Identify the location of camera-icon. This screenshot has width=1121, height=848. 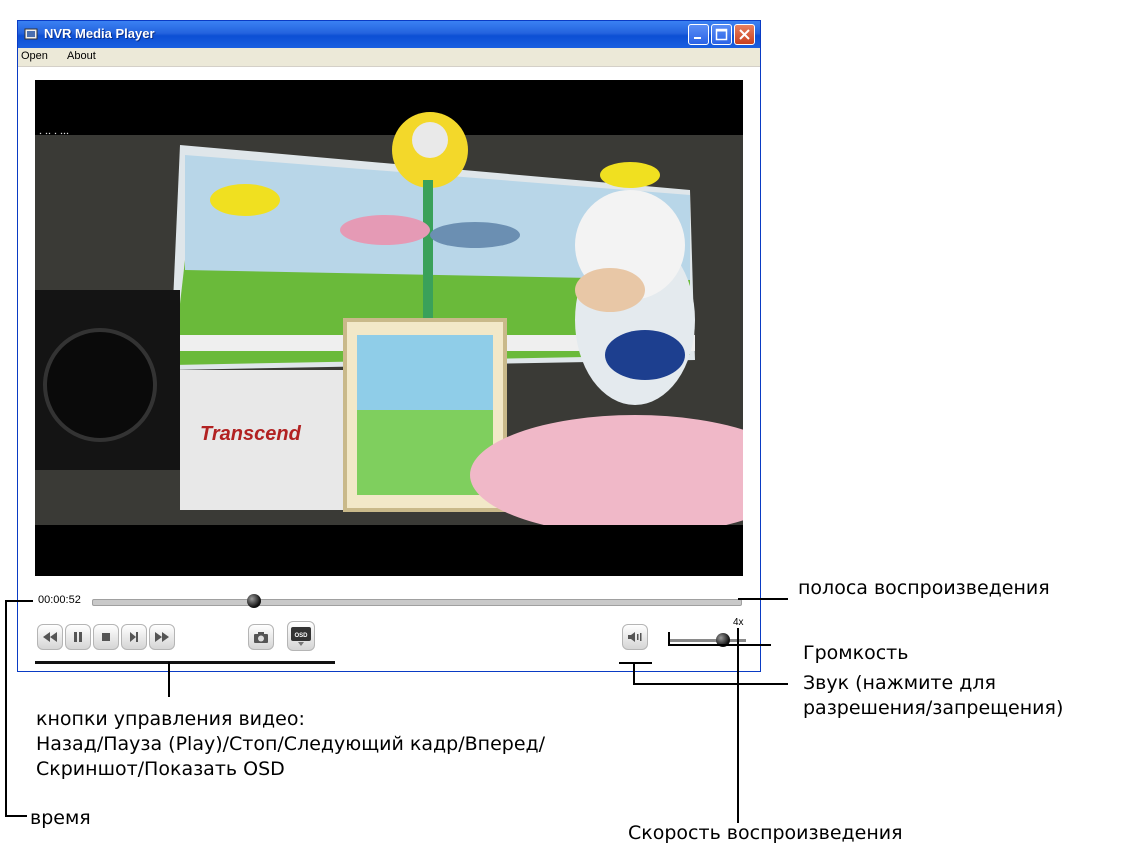
(261, 637).